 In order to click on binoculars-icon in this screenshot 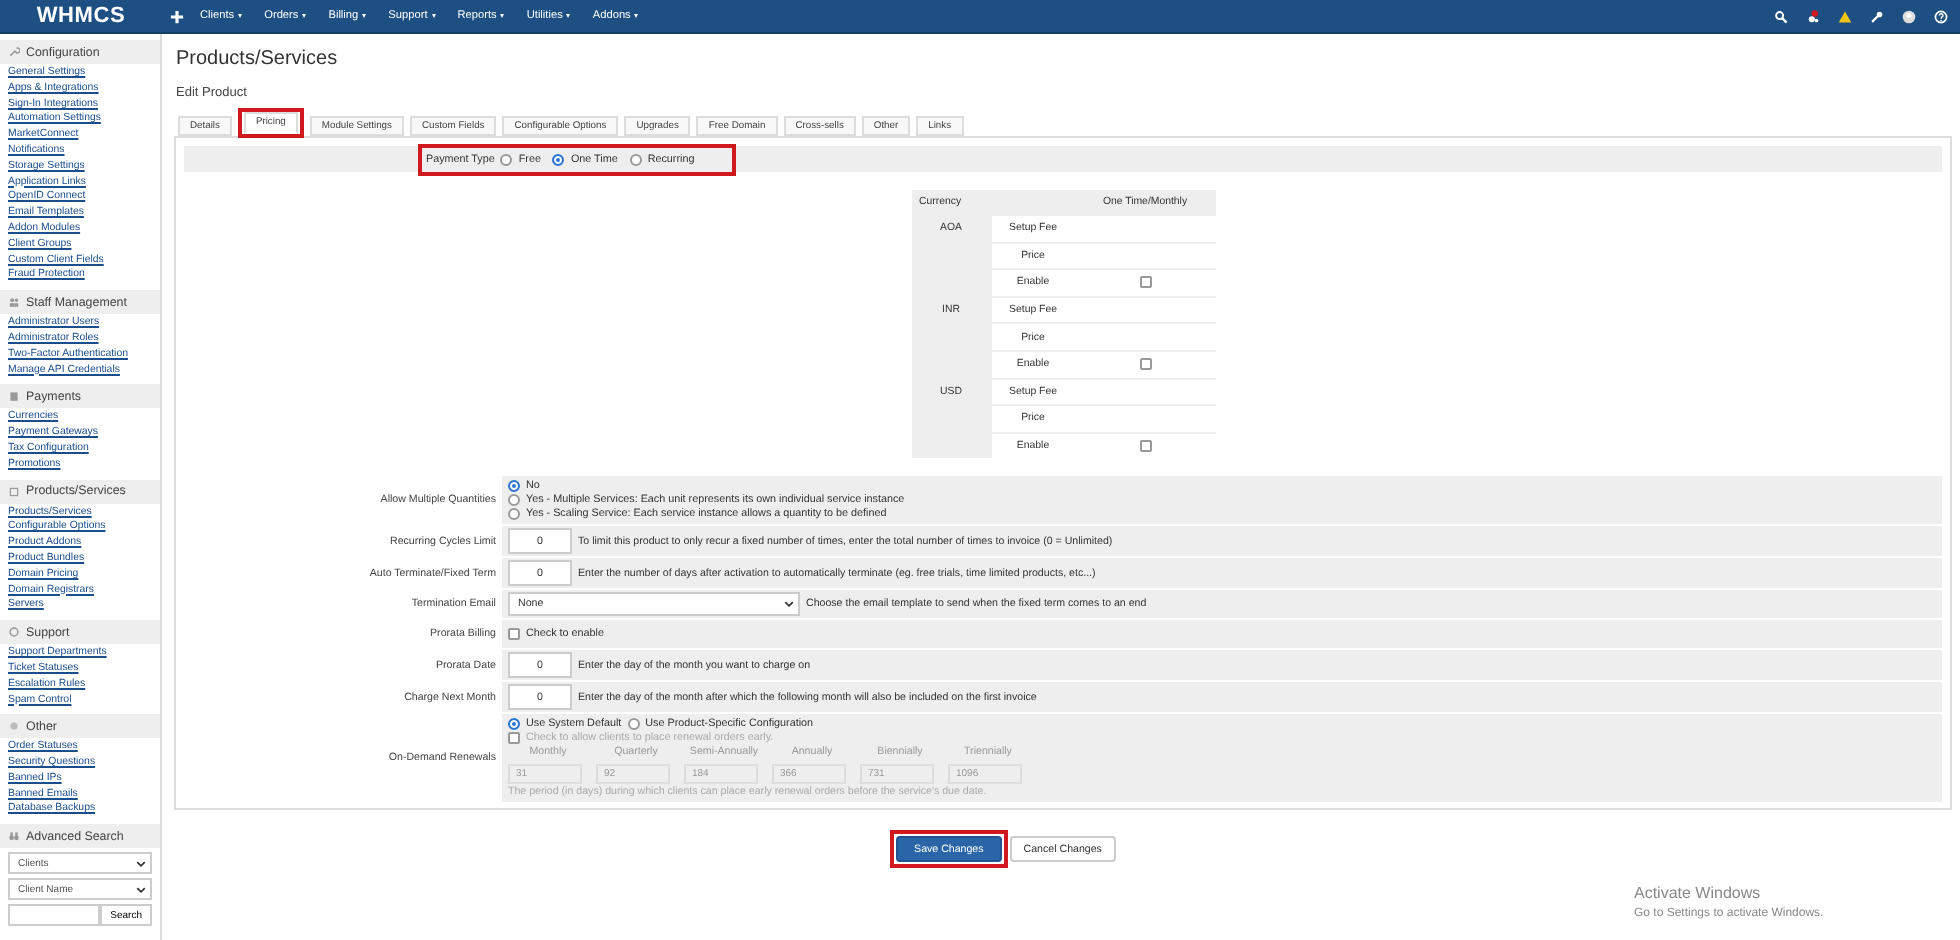, I will do `click(14, 836)`.